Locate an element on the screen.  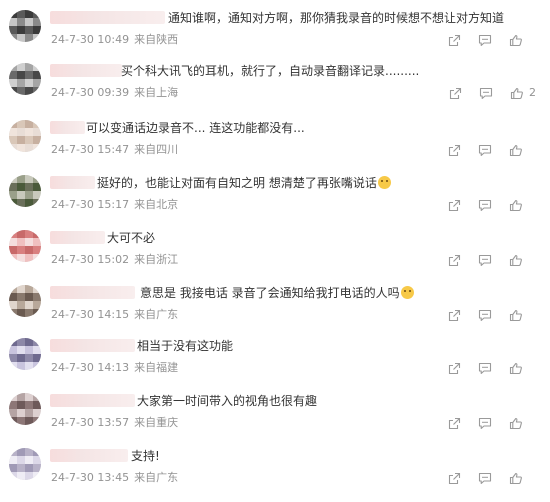
comment-meta: 24-7-30 15:47 来自四川 is located at coordinates (117, 150).